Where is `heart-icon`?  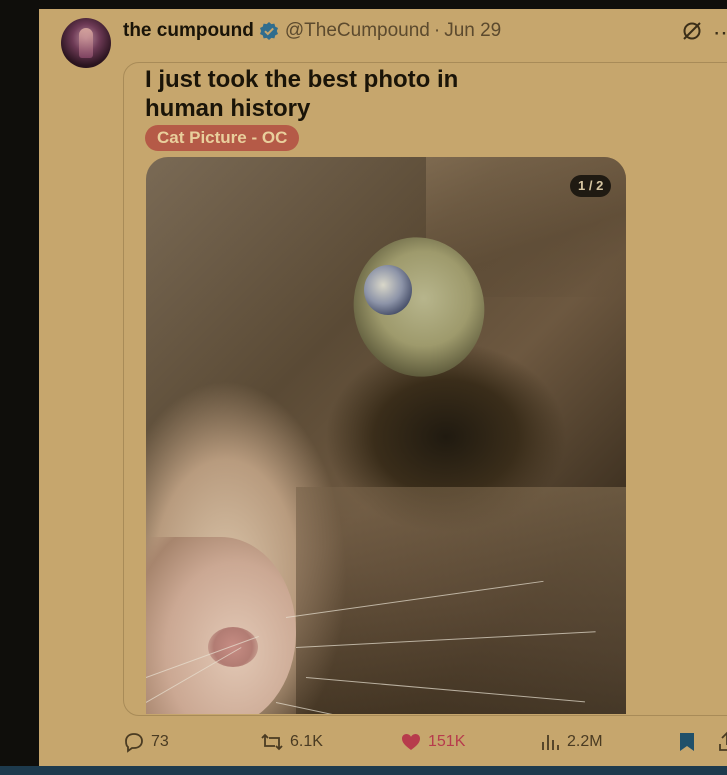 heart-icon is located at coordinates (411, 742).